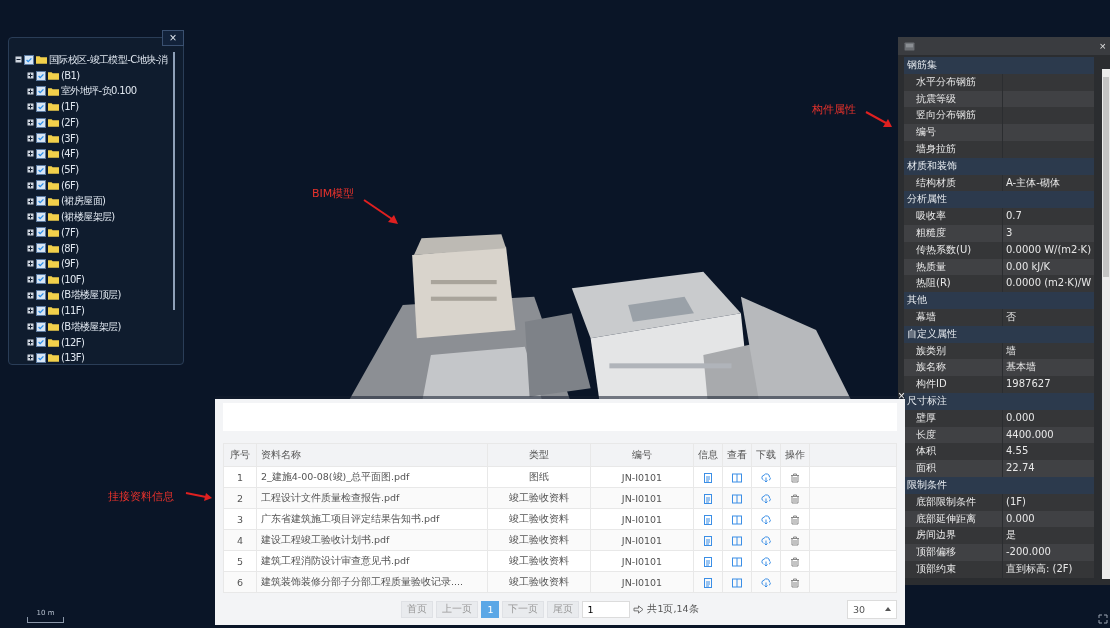 The image size is (1110, 628). What do you see at coordinates (240, 498) in the screenshot?
I see `table-cell: 2` at bounding box center [240, 498].